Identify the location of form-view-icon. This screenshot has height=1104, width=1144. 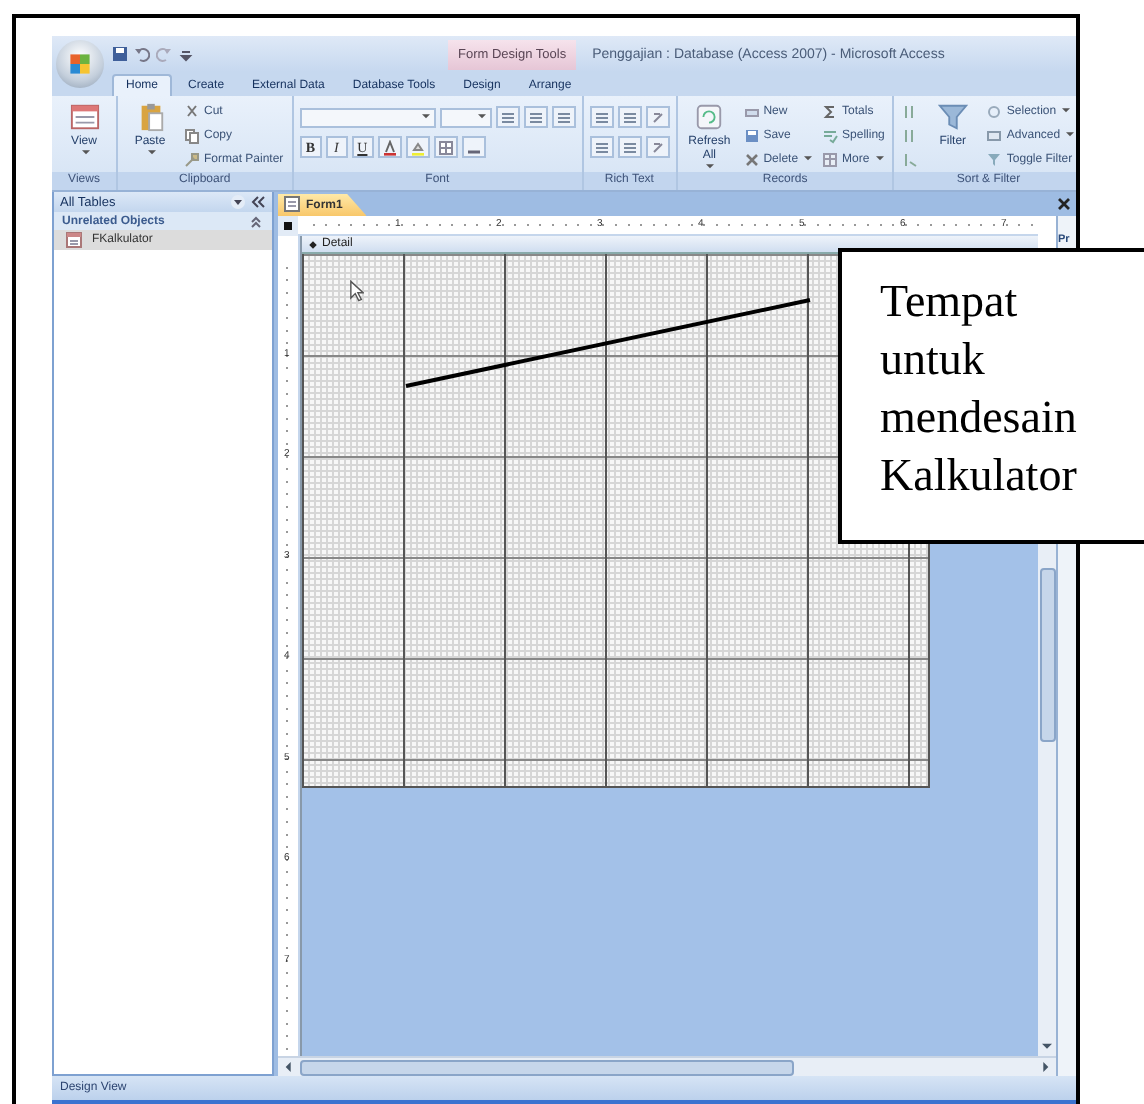
(84, 117).